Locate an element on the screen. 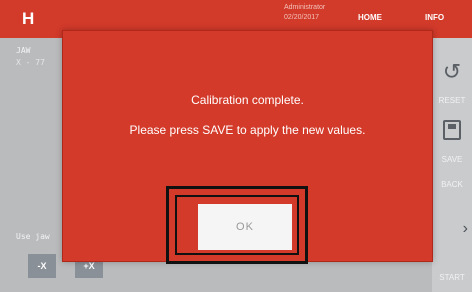  save-button is located at coordinates (452, 132).